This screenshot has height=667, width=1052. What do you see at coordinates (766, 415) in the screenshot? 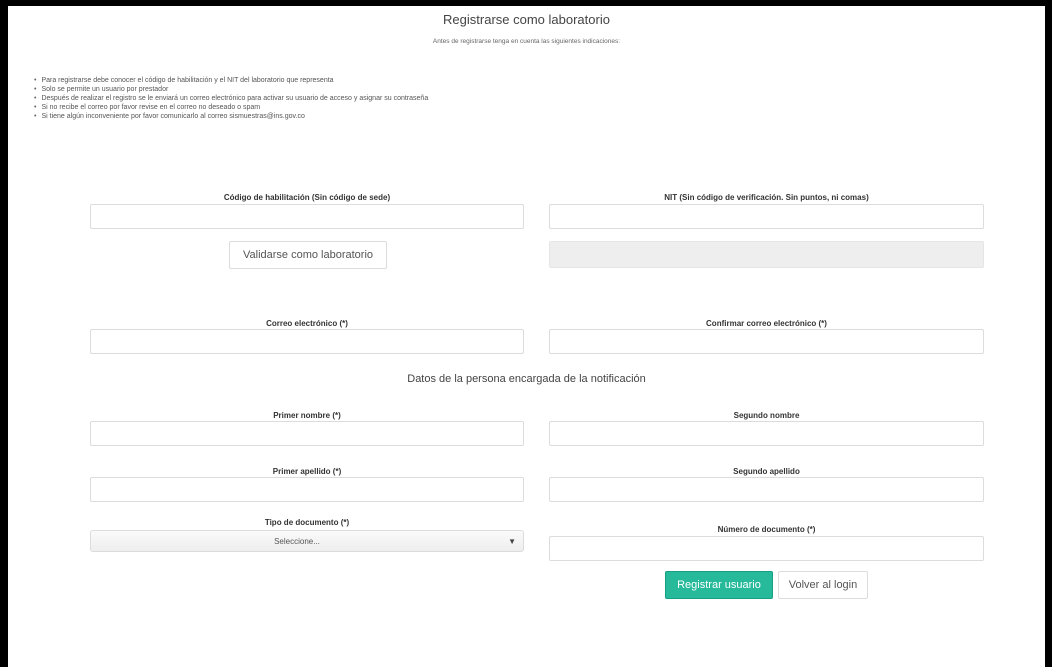
I see `second-name-label: Segundo nombre` at bounding box center [766, 415].